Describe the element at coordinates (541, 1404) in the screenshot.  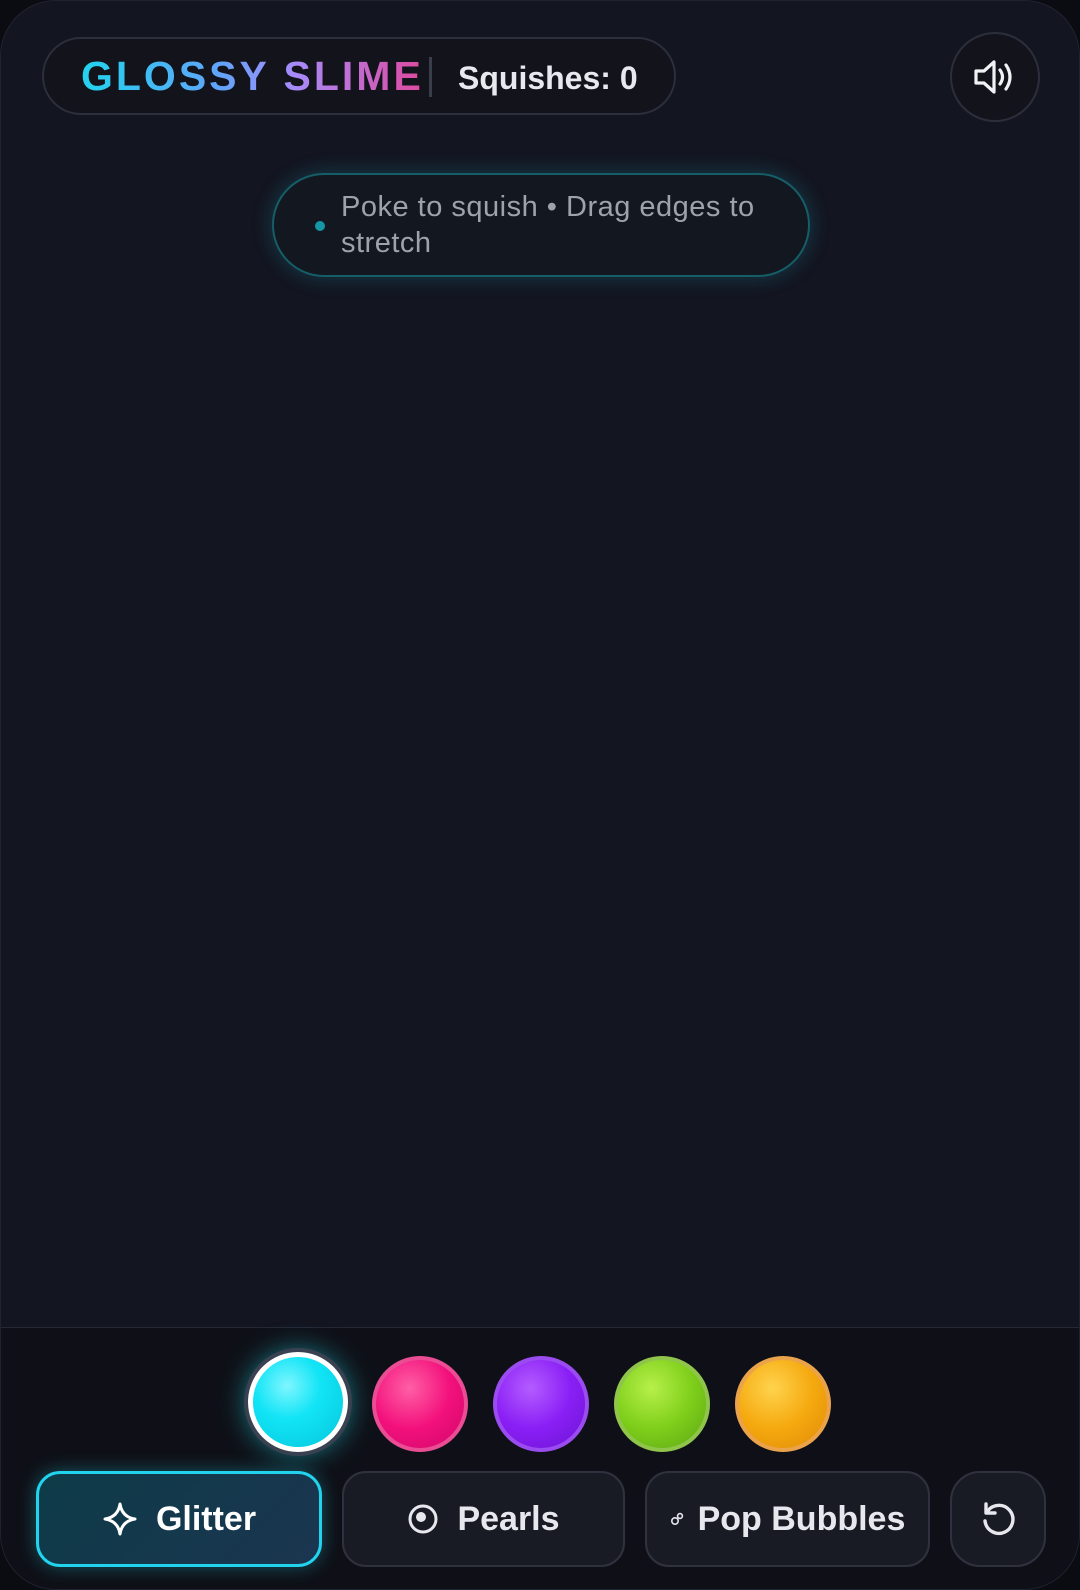
I see `color-swatch-purple` at that location.